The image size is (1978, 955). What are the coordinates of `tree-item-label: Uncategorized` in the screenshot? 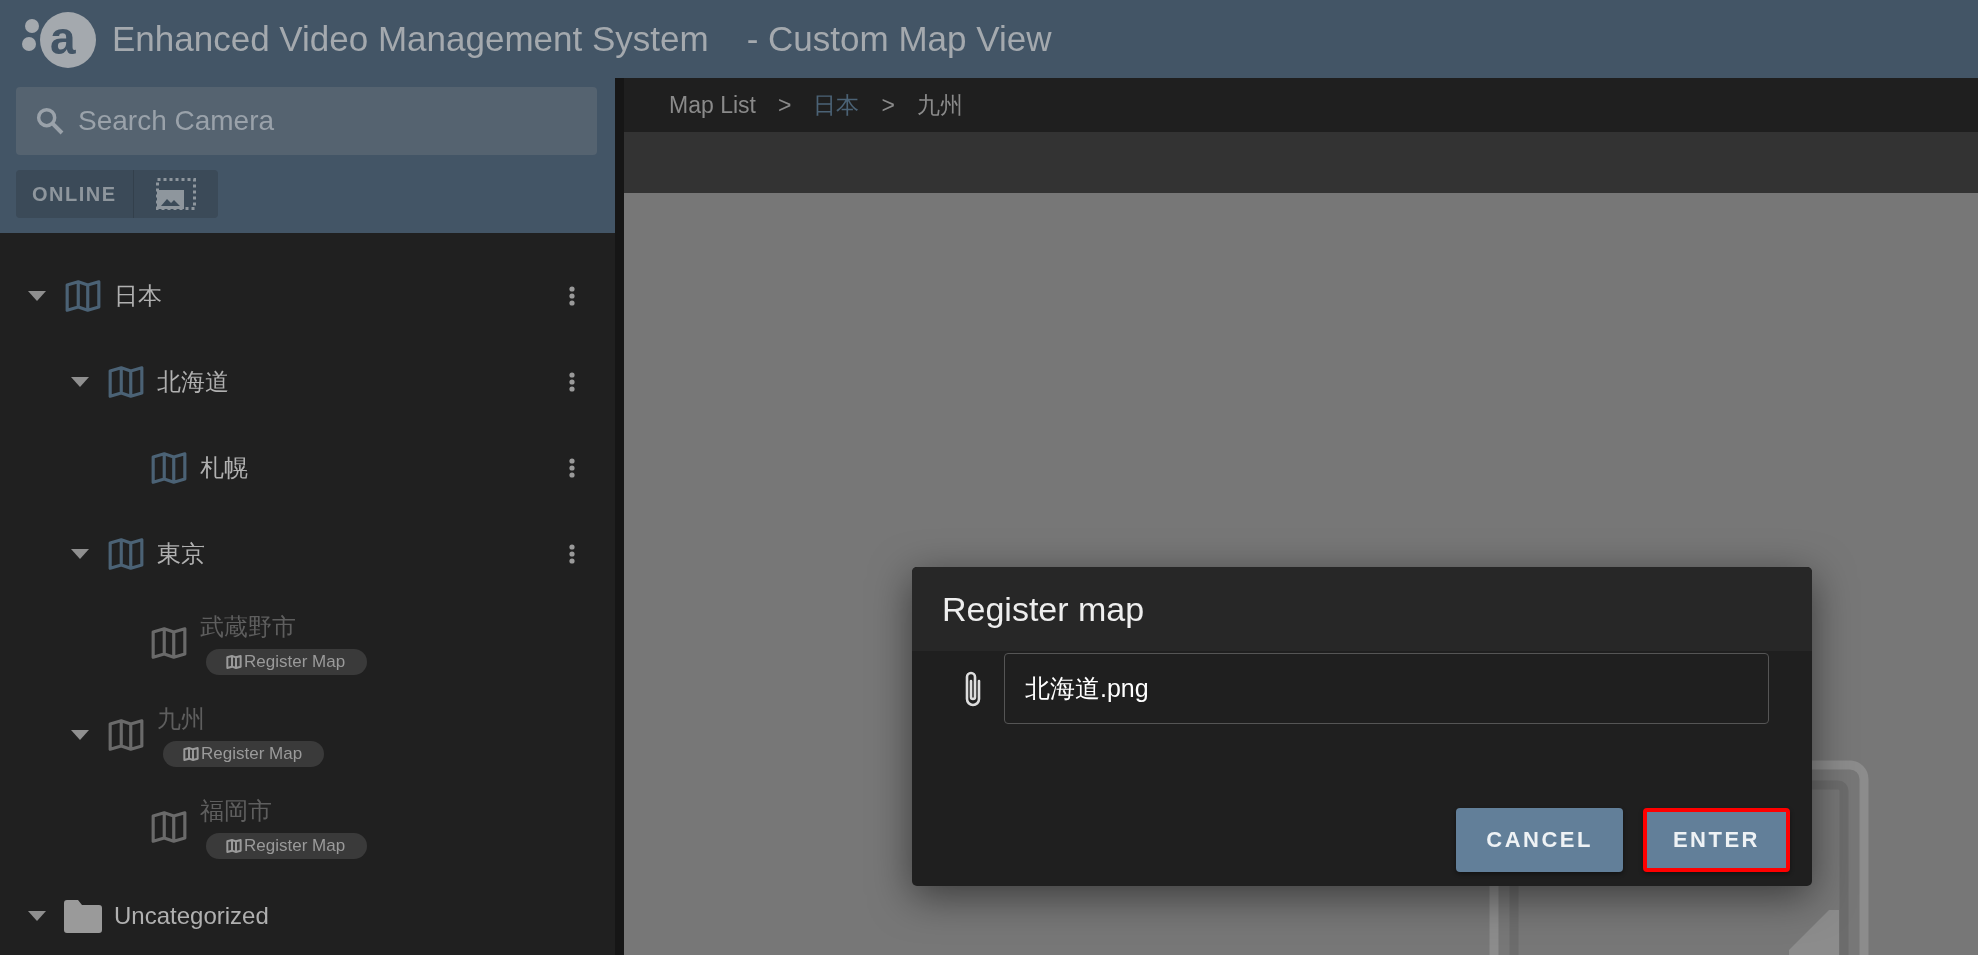 It's located at (191, 916).